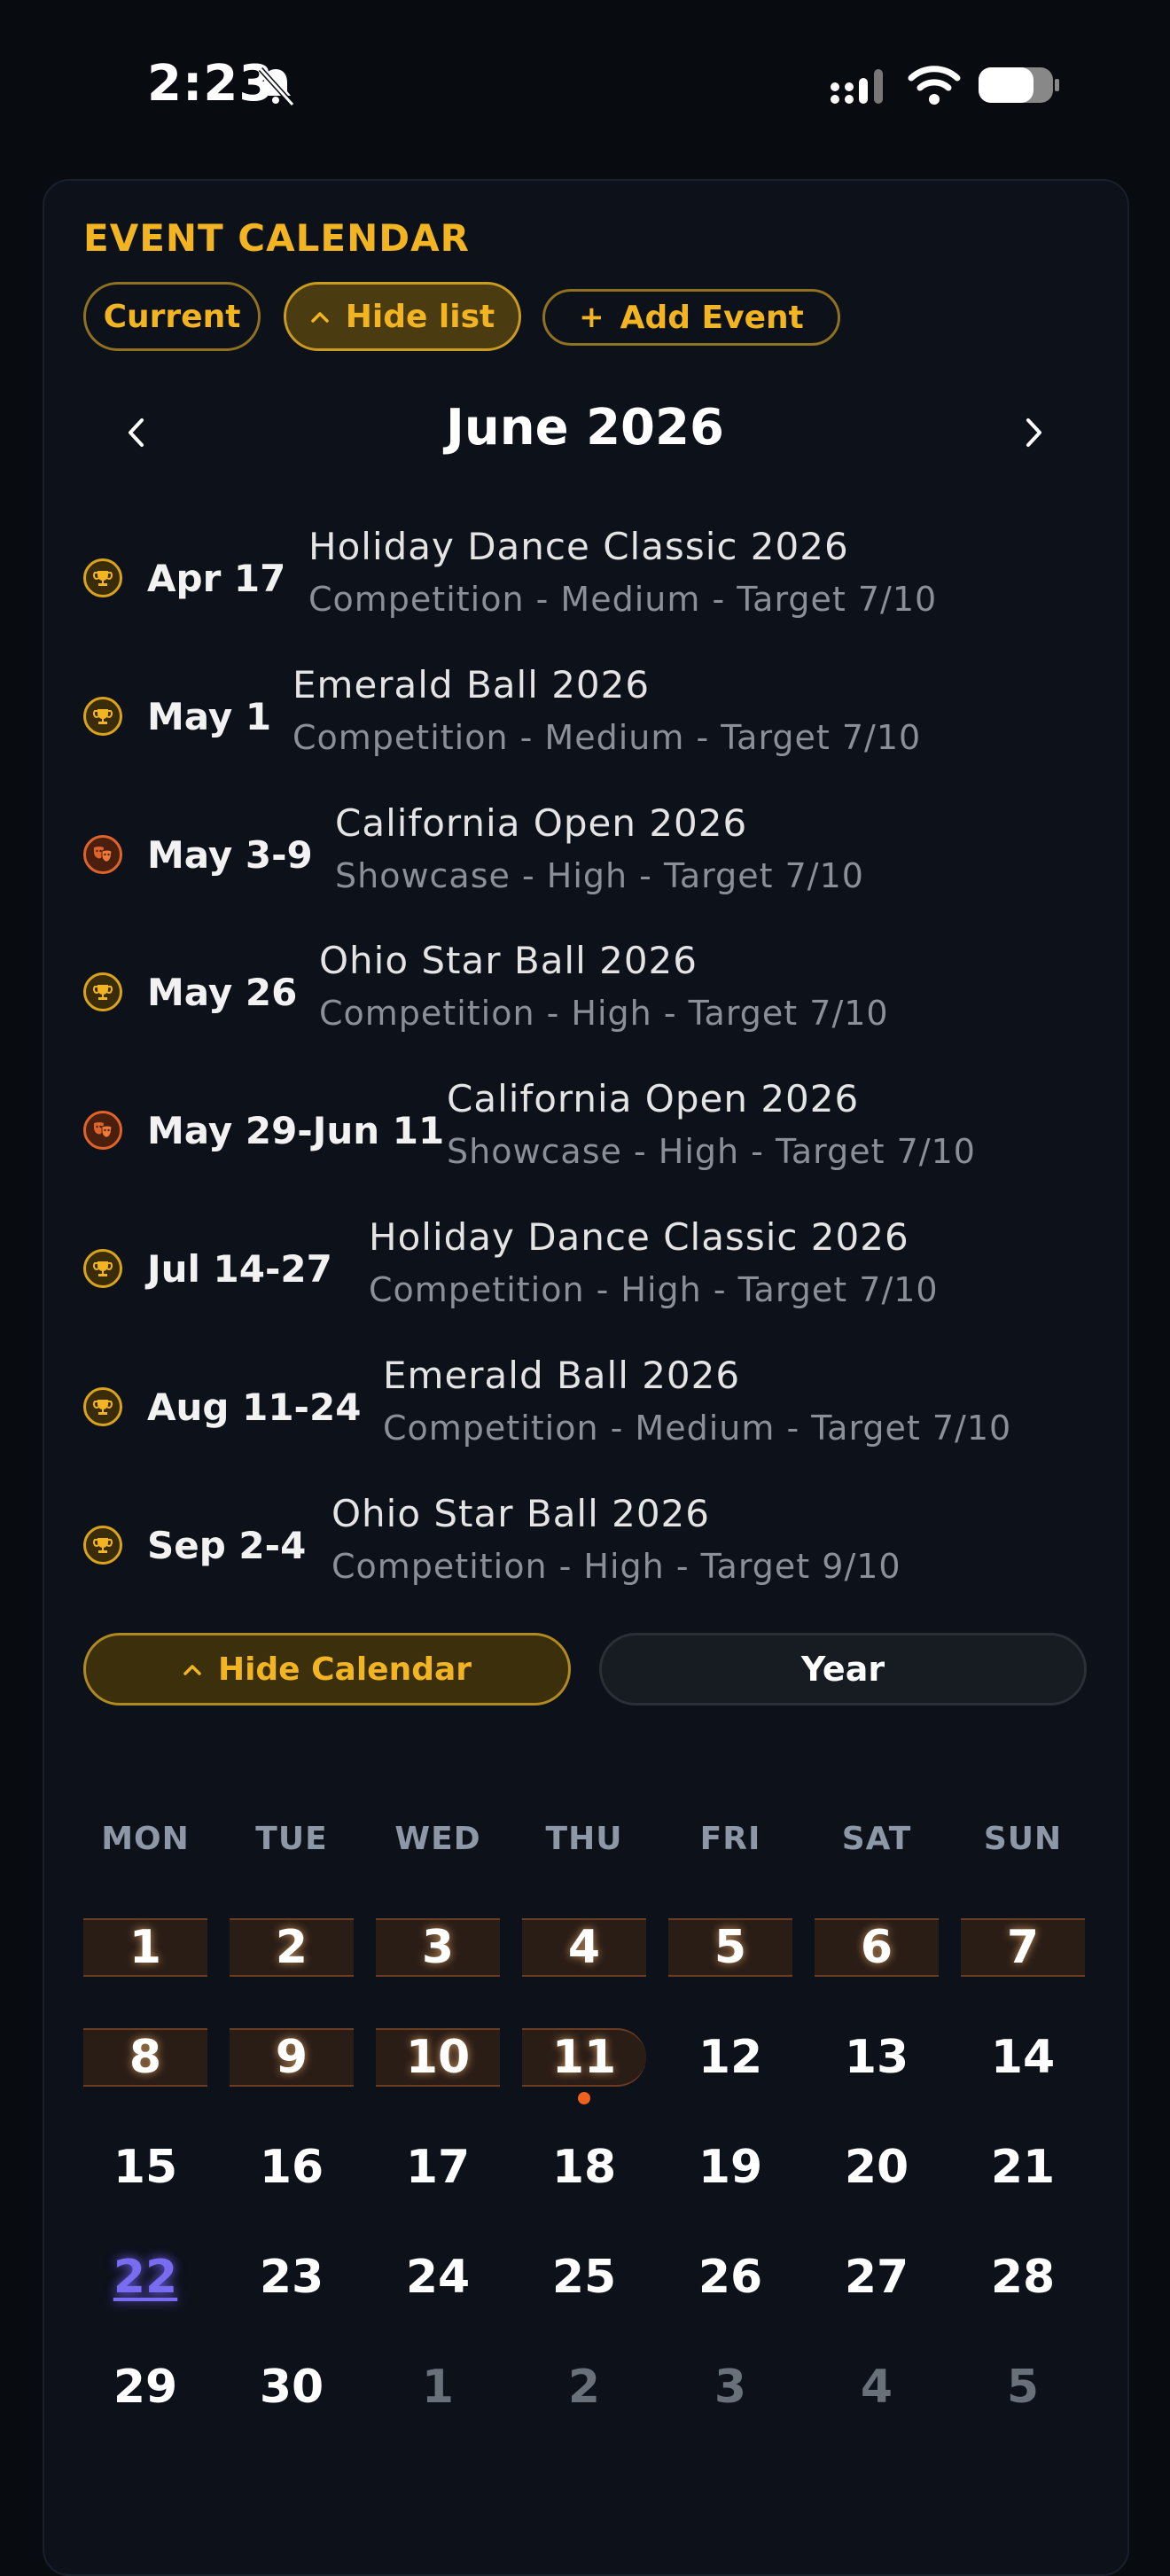  I want to click on calendar-day: 17, so click(438, 2167).